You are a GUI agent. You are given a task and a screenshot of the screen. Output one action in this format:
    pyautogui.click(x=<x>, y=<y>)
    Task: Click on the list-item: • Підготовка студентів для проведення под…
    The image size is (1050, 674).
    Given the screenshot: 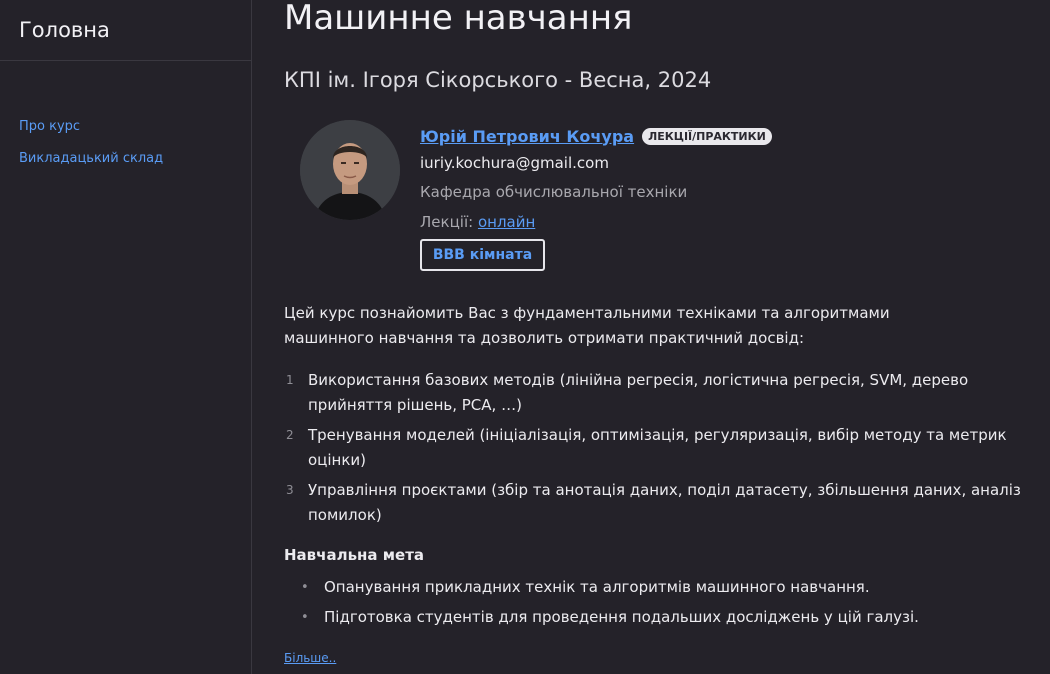 What is the action you would take?
    pyautogui.click(x=601, y=617)
    